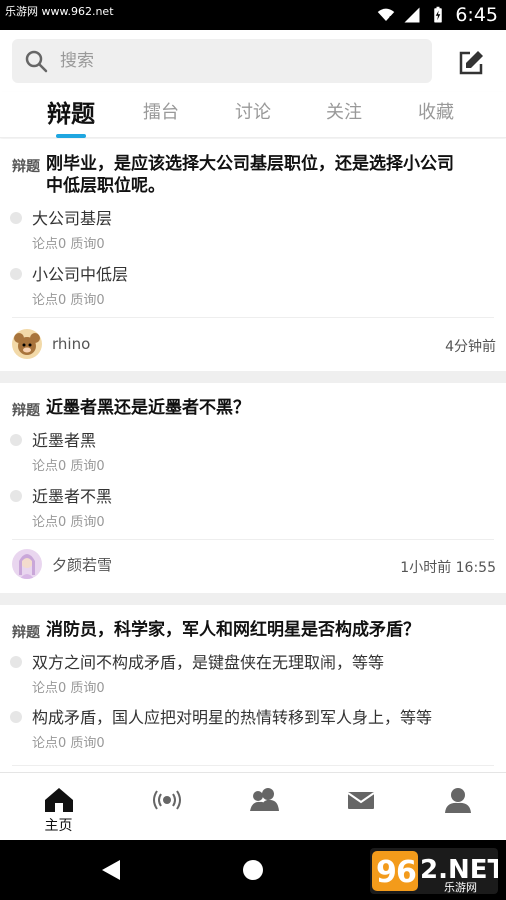  I want to click on nav-broadcast, so click(166, 807).